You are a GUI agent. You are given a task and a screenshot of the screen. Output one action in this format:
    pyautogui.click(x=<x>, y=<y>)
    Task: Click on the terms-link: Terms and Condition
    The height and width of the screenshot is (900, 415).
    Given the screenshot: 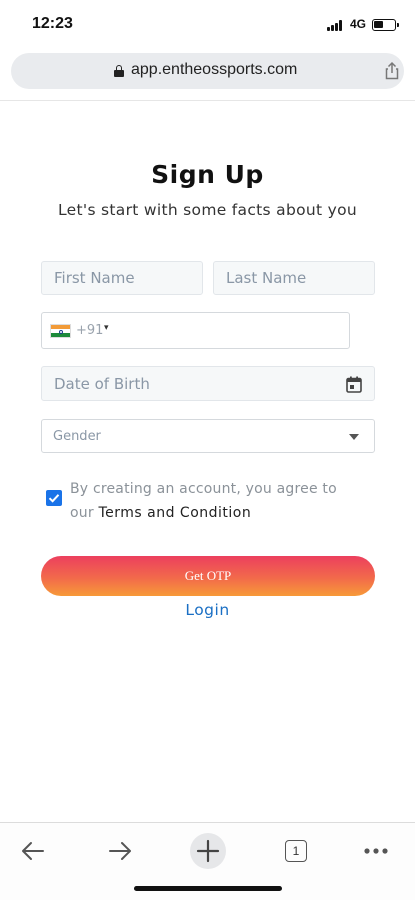 What is the action you would take?
    pyautogui.click(x=174, y=513)
    